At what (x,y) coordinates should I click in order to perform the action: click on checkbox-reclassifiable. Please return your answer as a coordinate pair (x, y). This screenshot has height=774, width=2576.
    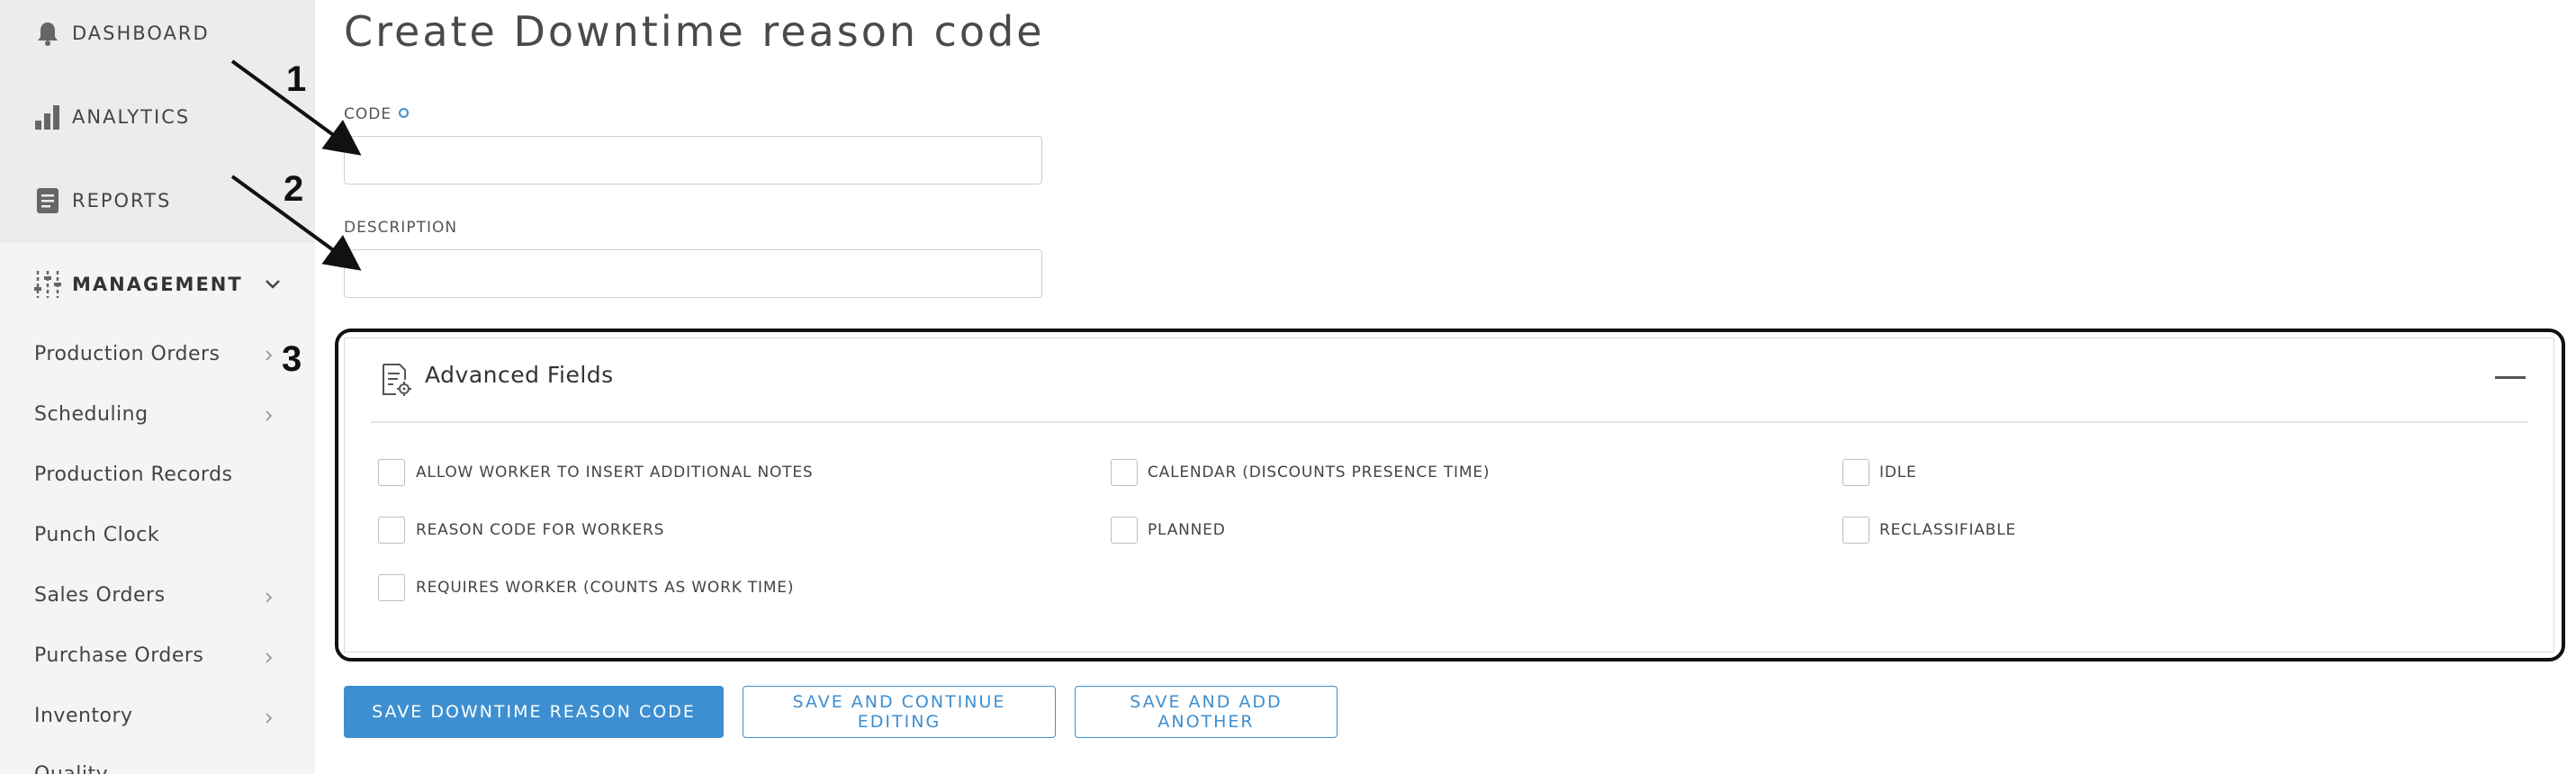
    Looking at the image, I should click on (1855, 530).